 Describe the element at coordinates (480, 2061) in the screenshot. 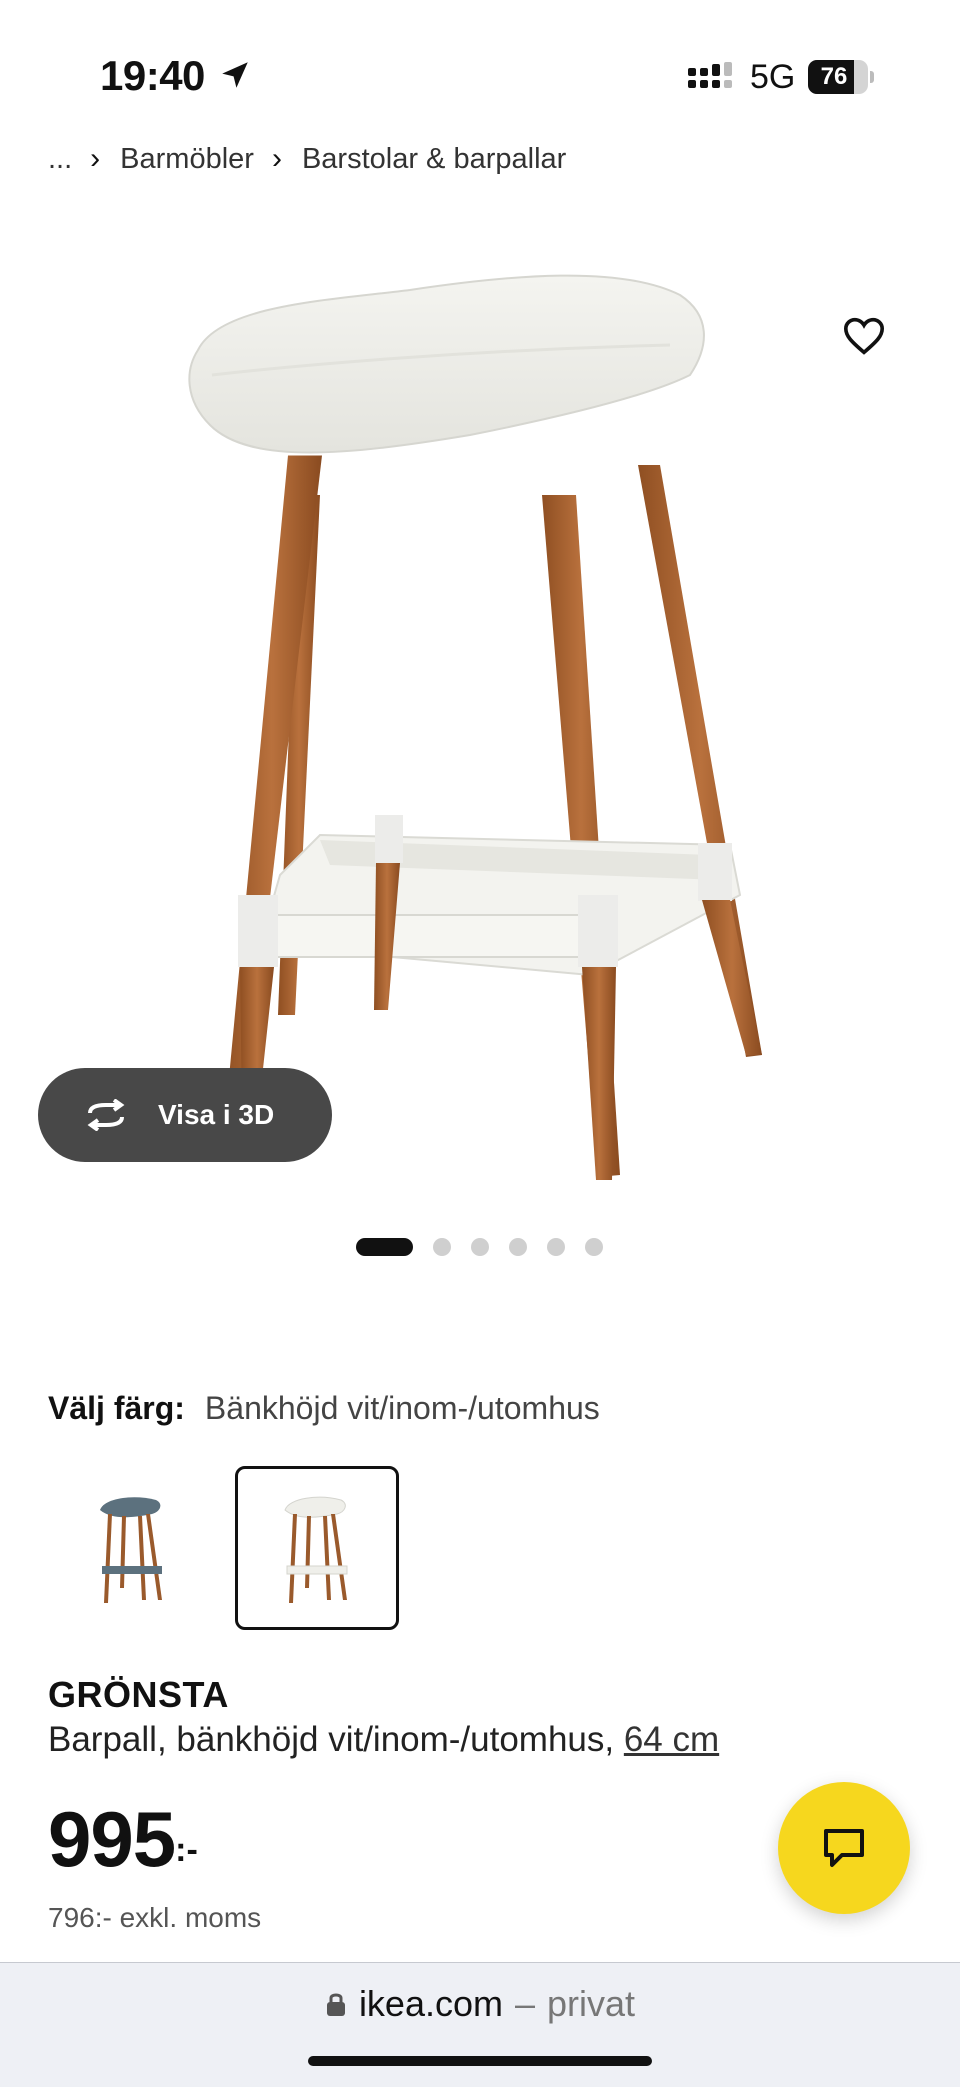

I see `home-indicator` at that location.